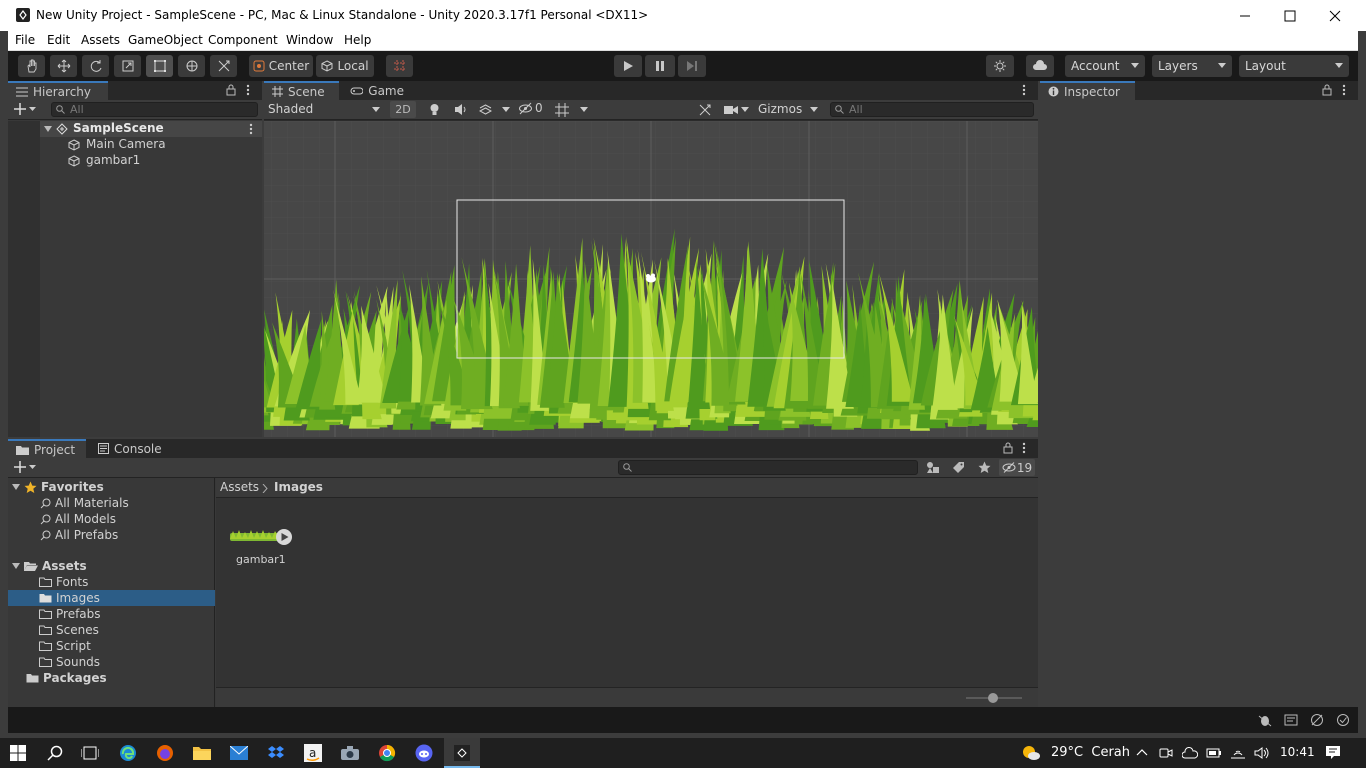  I want to click on tree-folder: Script, so click(65, 646).